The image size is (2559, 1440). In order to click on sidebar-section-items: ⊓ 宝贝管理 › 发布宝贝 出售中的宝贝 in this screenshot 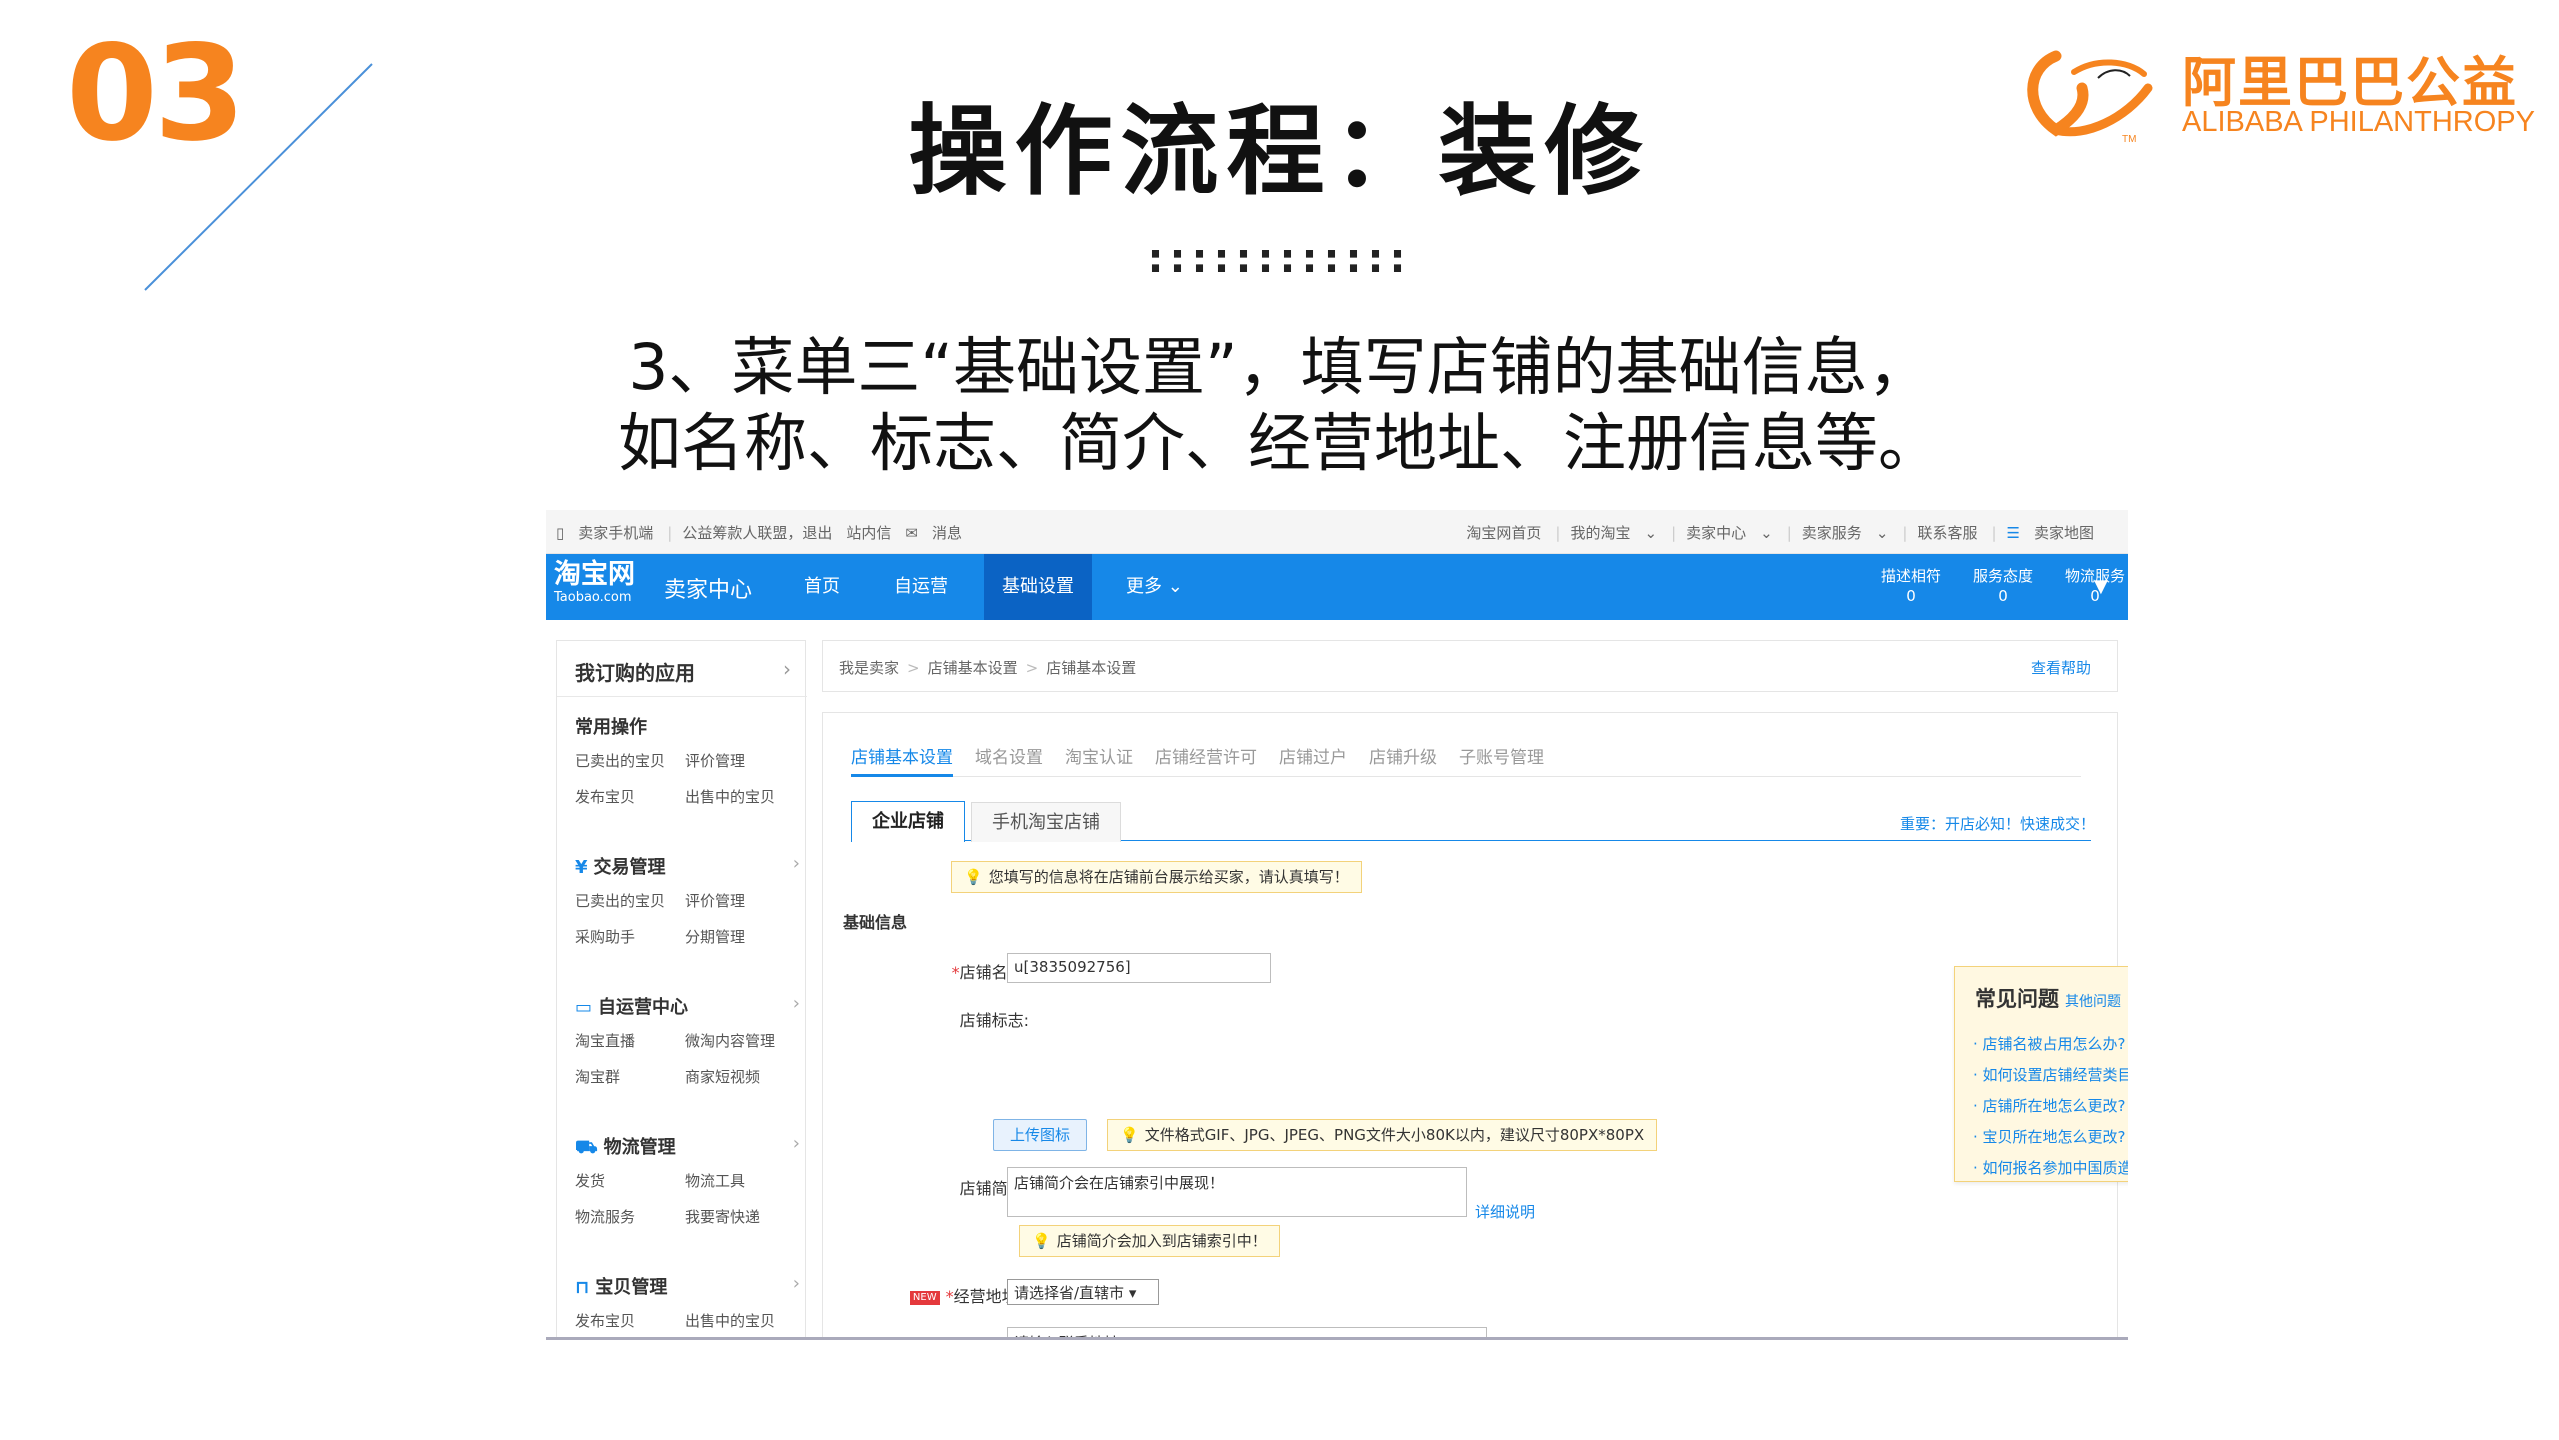, I will do `click(687, 1305)`.